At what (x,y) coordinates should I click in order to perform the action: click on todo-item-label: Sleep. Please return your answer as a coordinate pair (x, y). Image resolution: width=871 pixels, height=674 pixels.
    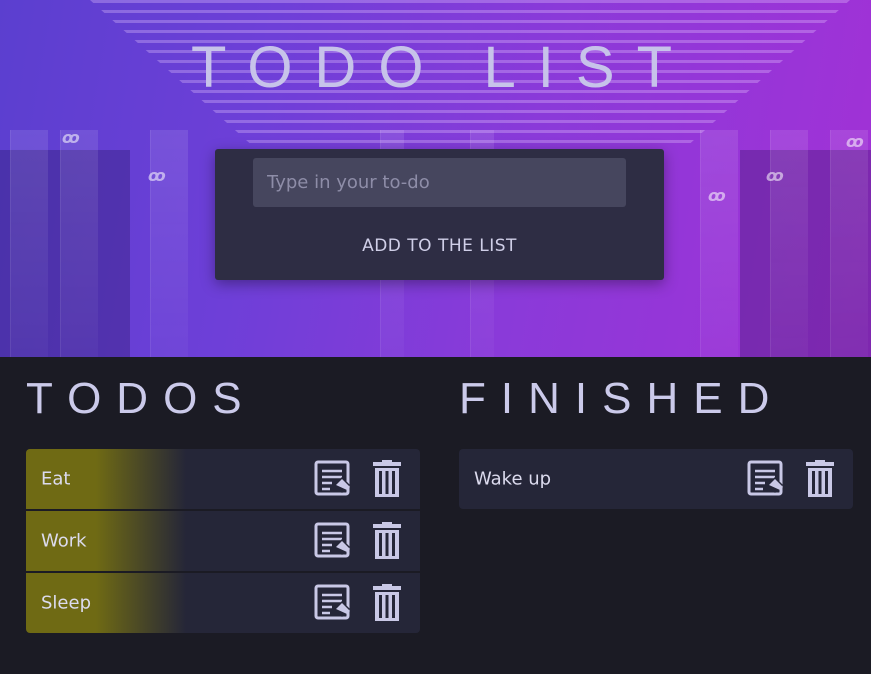
    Looking at the image, I should click on (66, 603).